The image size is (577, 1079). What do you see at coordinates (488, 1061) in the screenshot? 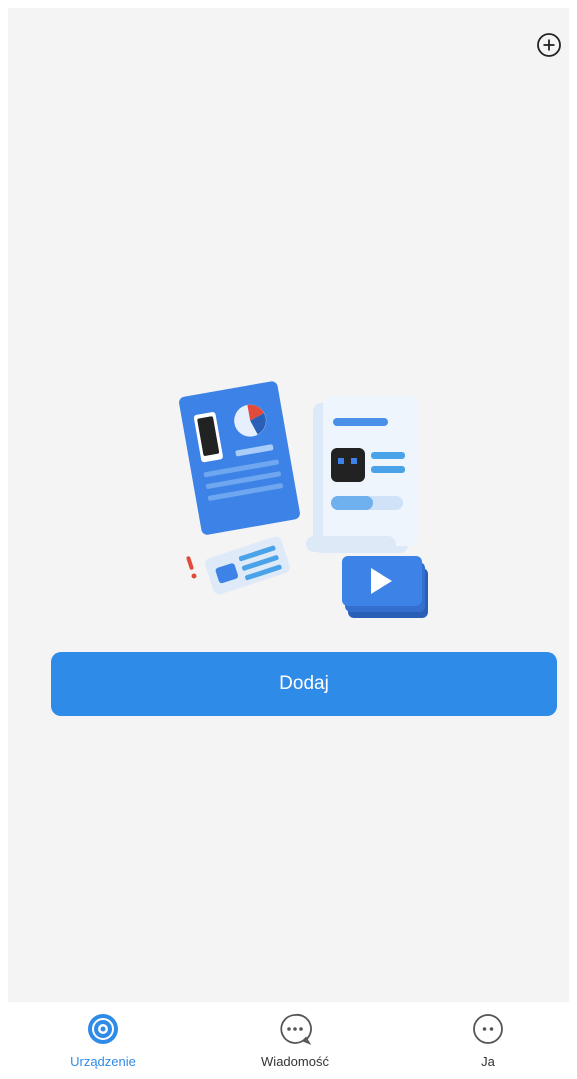
I see `tab-label: Ja` at bounding box center [488, 1061].